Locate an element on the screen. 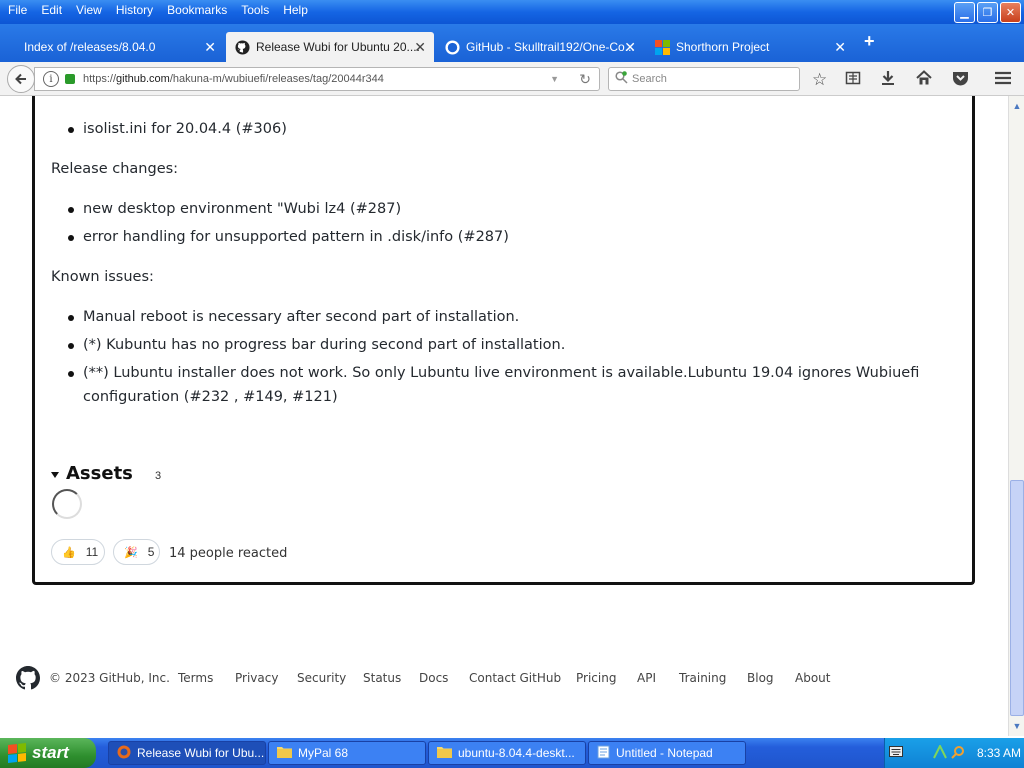 The image size is (1024, 768). back-arrow-icon is located at coordinates (20, 79).